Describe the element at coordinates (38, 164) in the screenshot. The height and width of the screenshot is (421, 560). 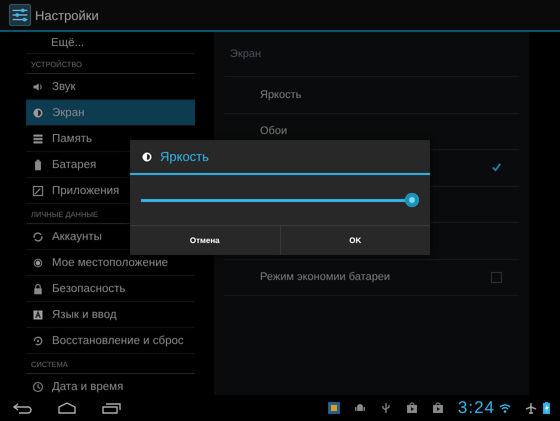
I see `battery-icon` at that location.